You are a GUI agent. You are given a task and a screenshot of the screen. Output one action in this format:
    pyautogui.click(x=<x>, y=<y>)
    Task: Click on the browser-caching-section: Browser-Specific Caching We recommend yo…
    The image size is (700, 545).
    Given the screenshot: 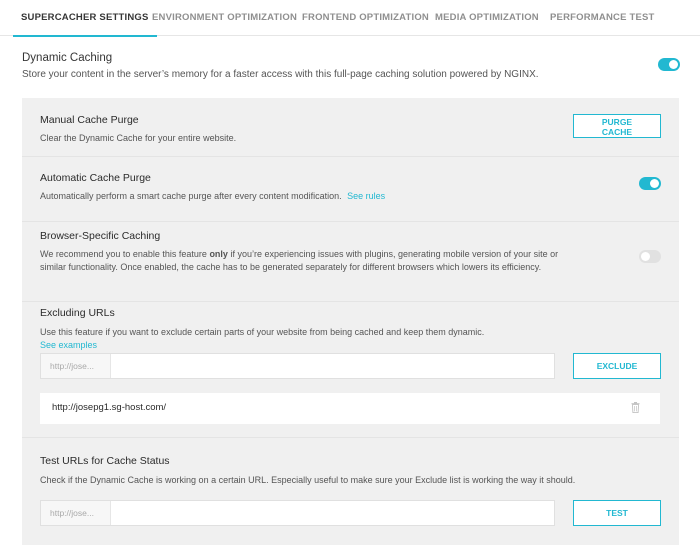 What is the action you would take?
    pyautogui.click(x=350, y=262)
    